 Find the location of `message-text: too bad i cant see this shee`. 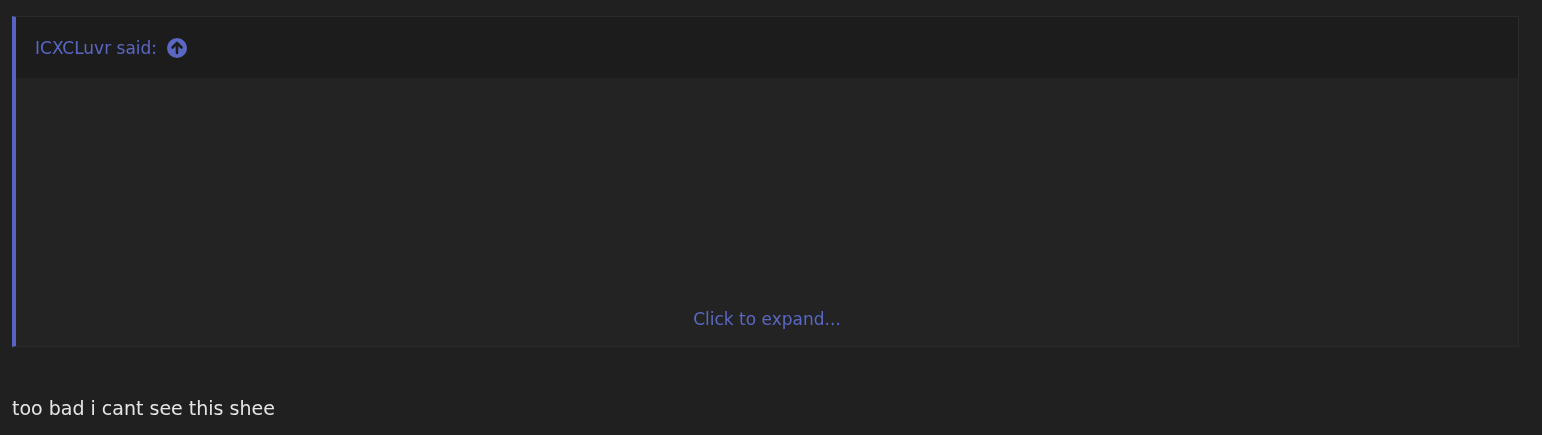

message-text: too bad i cant see this shee is located at coordinates (144, 408).